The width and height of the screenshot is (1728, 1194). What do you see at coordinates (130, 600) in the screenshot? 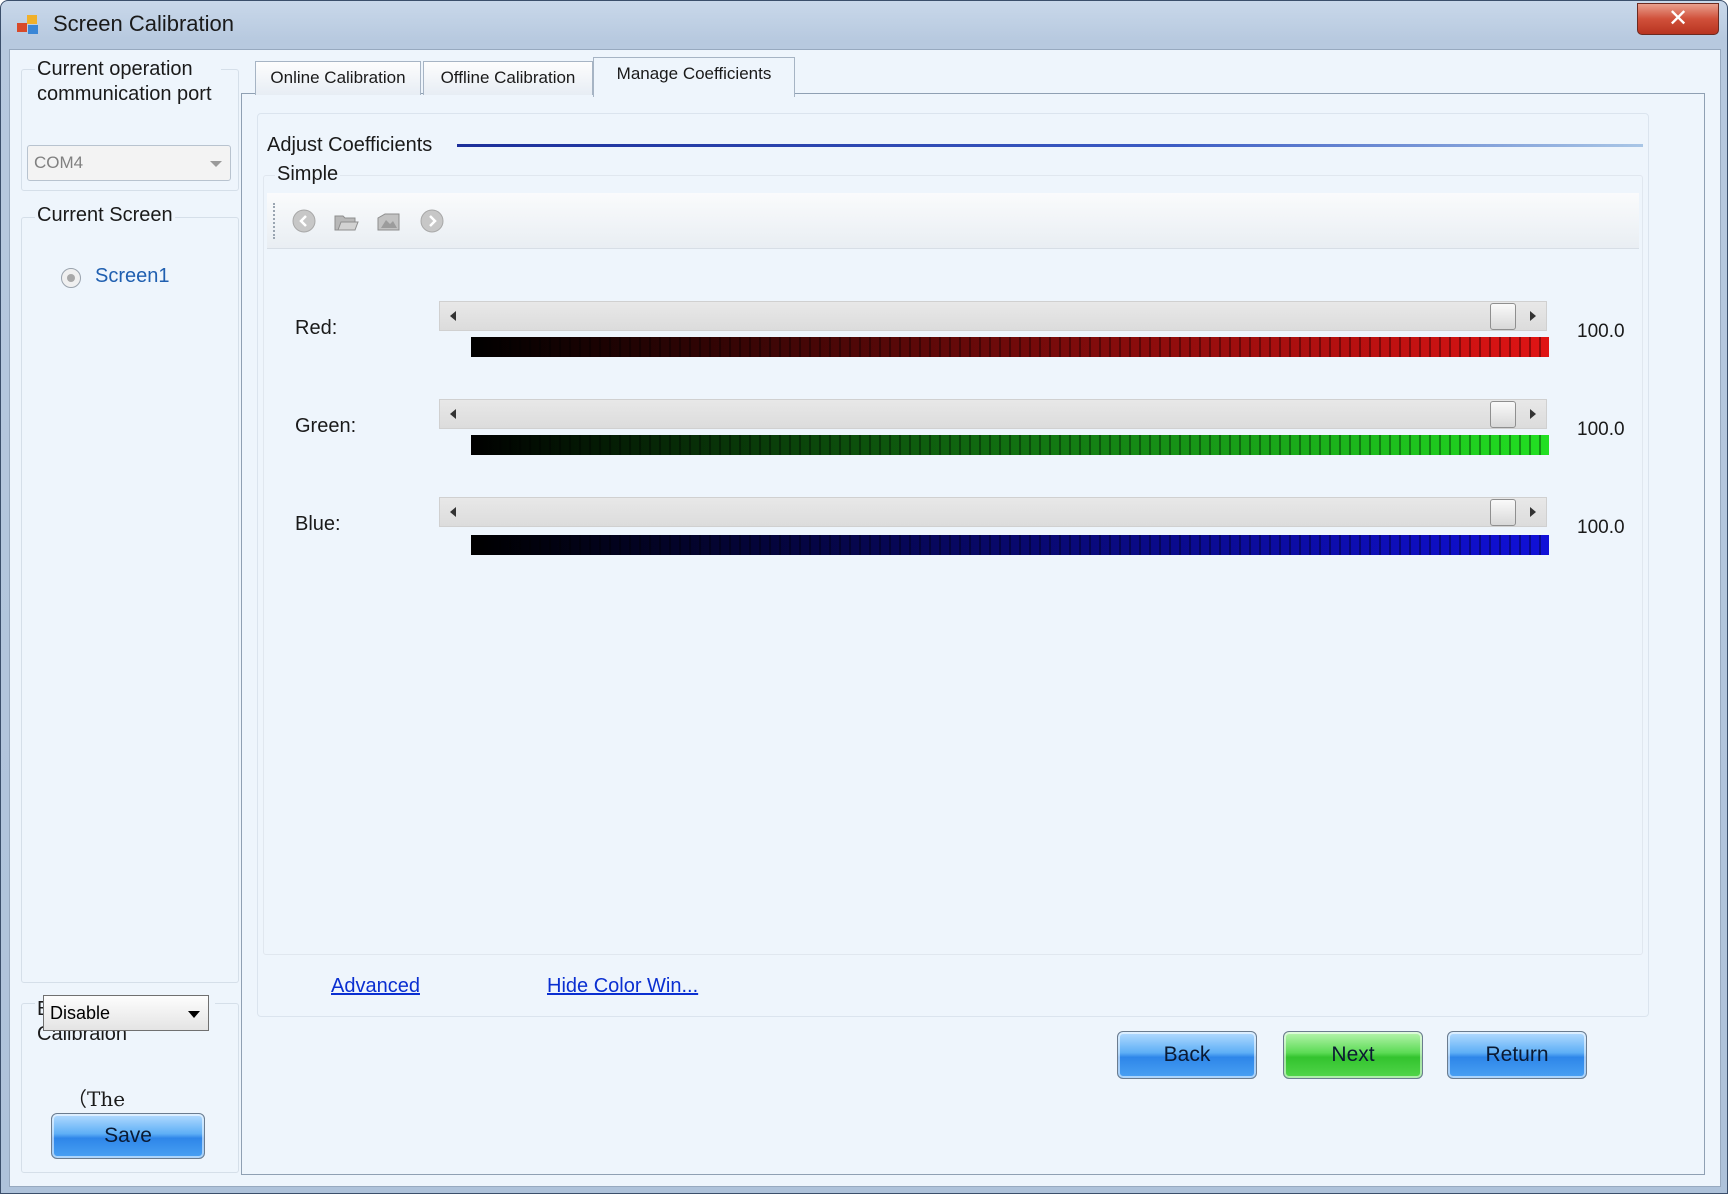
I see `current-screen-group` at bounding box center [130, 600].